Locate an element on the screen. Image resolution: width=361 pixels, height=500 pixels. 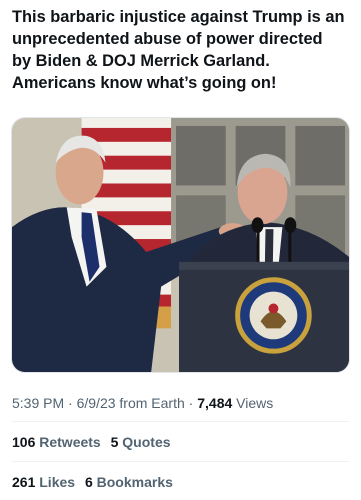
retweets-label: Retweets is located at coordinates (68, 442).